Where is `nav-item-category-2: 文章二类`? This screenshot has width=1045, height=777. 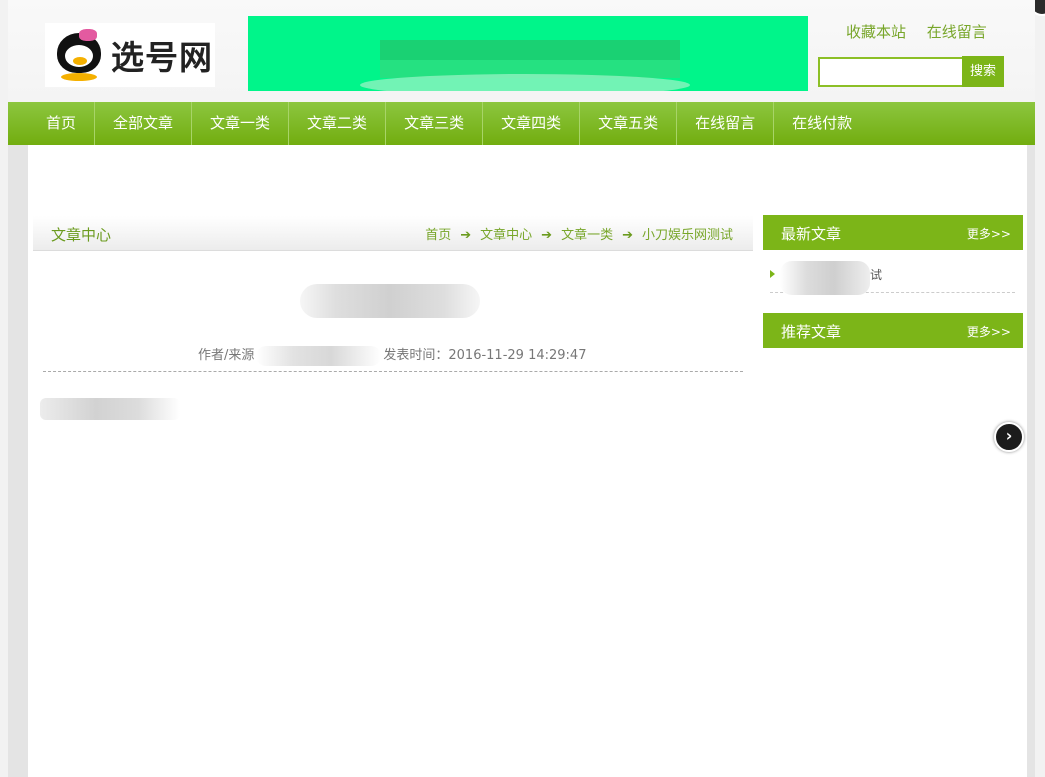 nav-item-category-2: 文章二类 is located at coordinates (338, 123).